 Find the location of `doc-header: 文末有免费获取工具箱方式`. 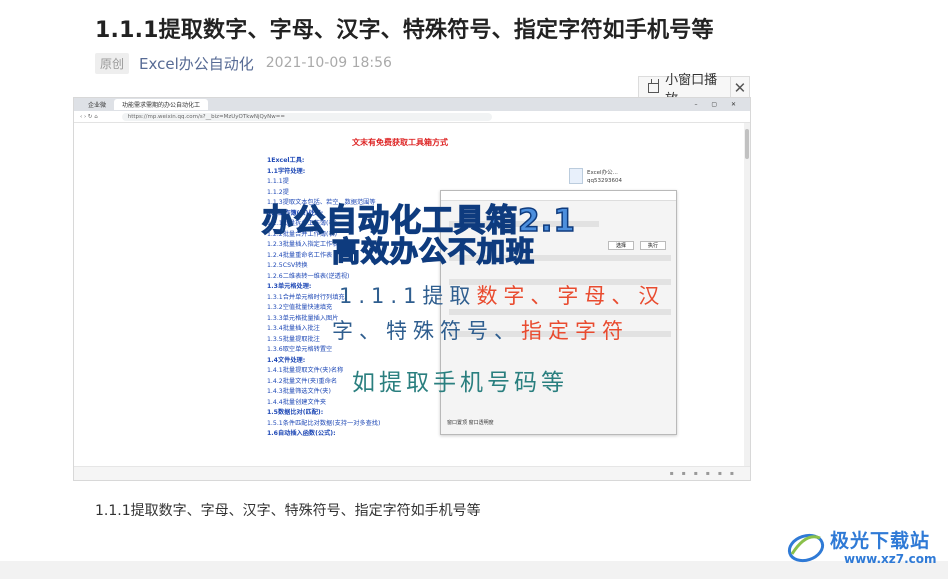

doc-header: 文末有免费获取工具箱方式 is located at coordinates (400, 142).